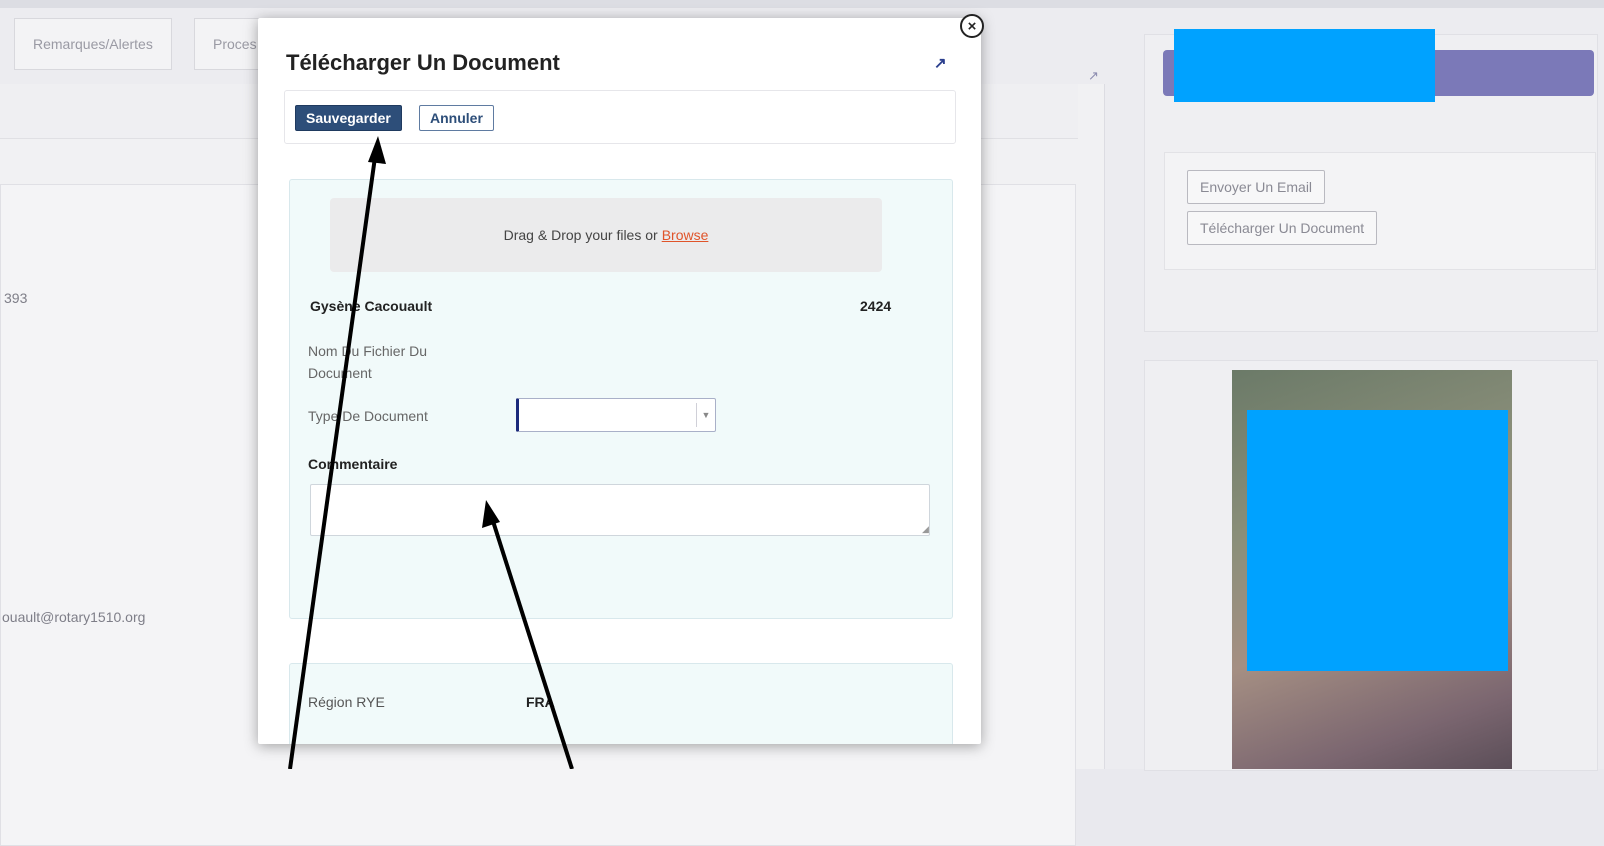 The height and width of the screenshot is (846, 1604). I want to click on resize-grip-icon: ◢, so click(925, 529).